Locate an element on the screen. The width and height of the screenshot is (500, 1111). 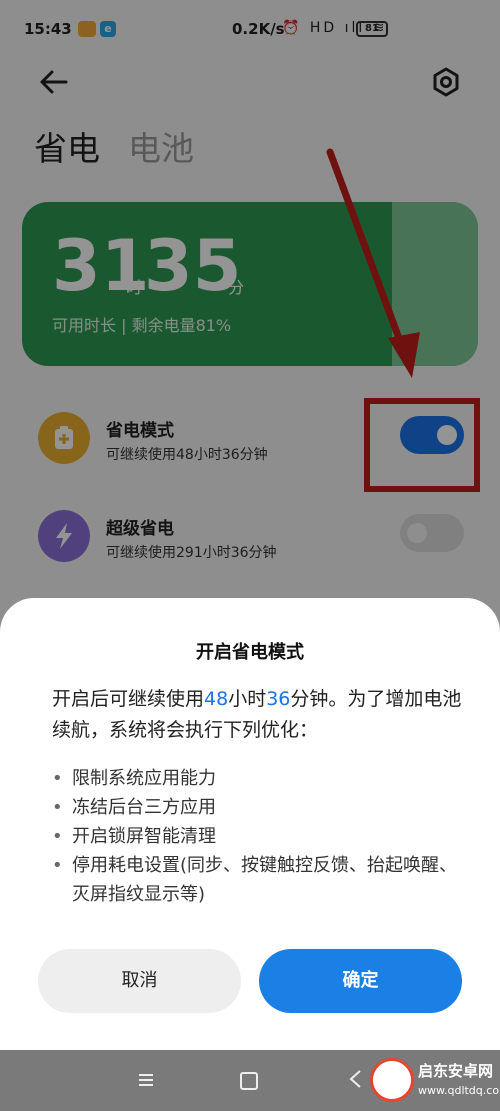
dialog-body-prefix: 开启后可继续使用 is located at coordinates (128, 699).